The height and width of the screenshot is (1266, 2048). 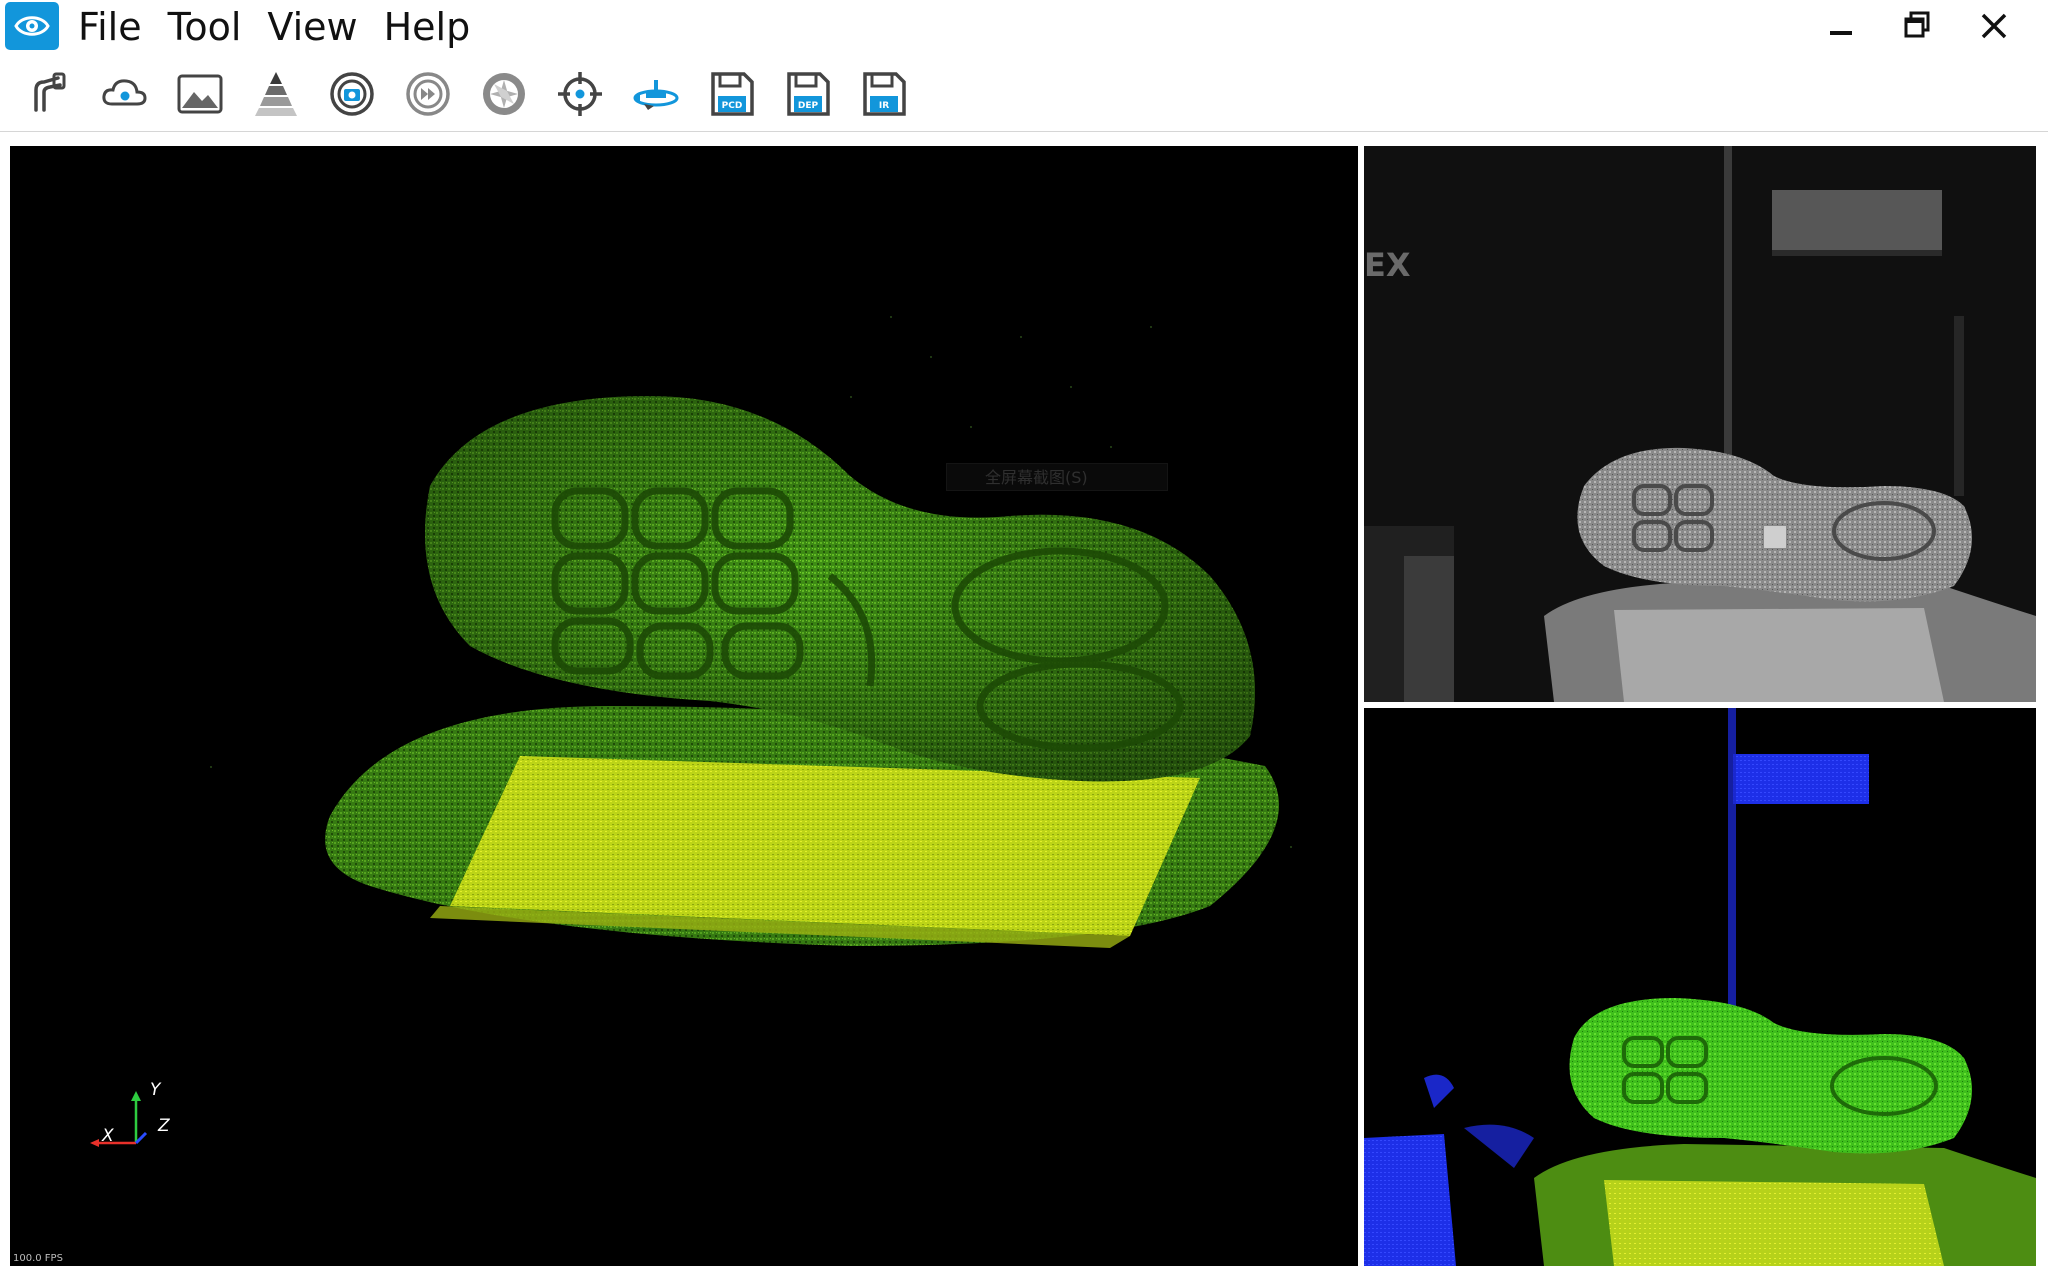 What do you see at coordinates (1057, 477) in the screenshot?
I see `context-menu-hint: 全屏幕截图(S)` at bounding box center [1057, 477].